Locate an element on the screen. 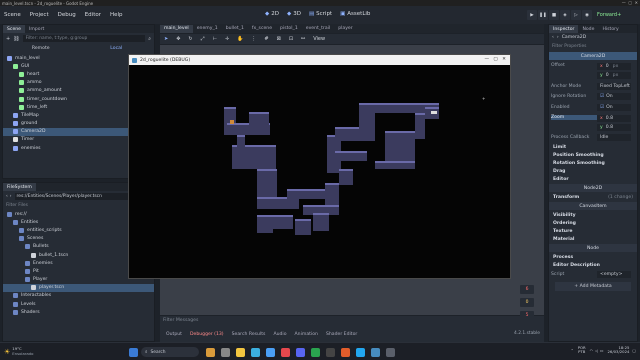 The height and width of the screenshot is (360, 640). workspace-assetlib-button: ▣ AssetLib is located at coordinates (355, 14).